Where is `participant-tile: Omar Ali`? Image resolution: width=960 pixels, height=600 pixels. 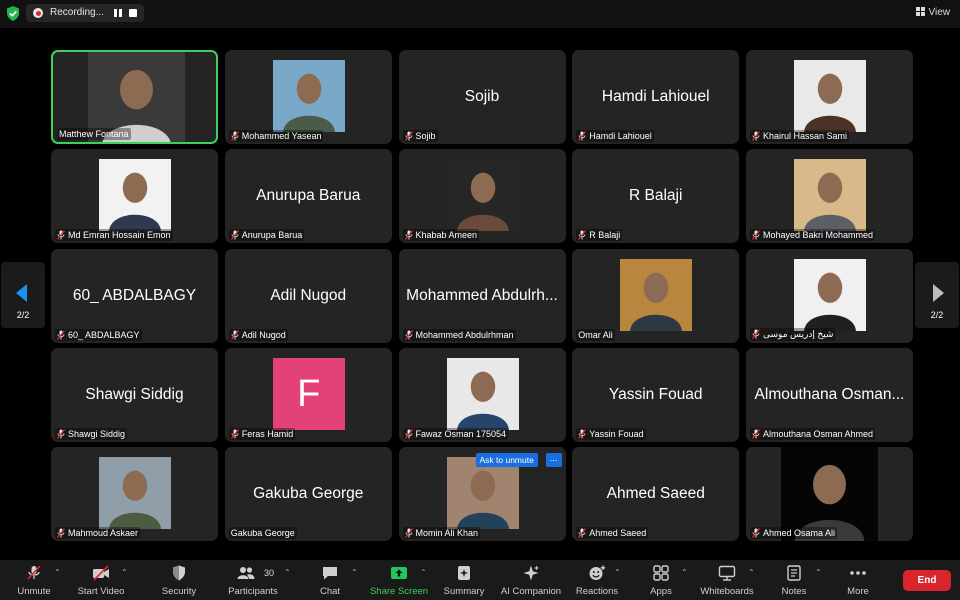 participant-tile: Omar Ali is located at coordinates (656, 295).